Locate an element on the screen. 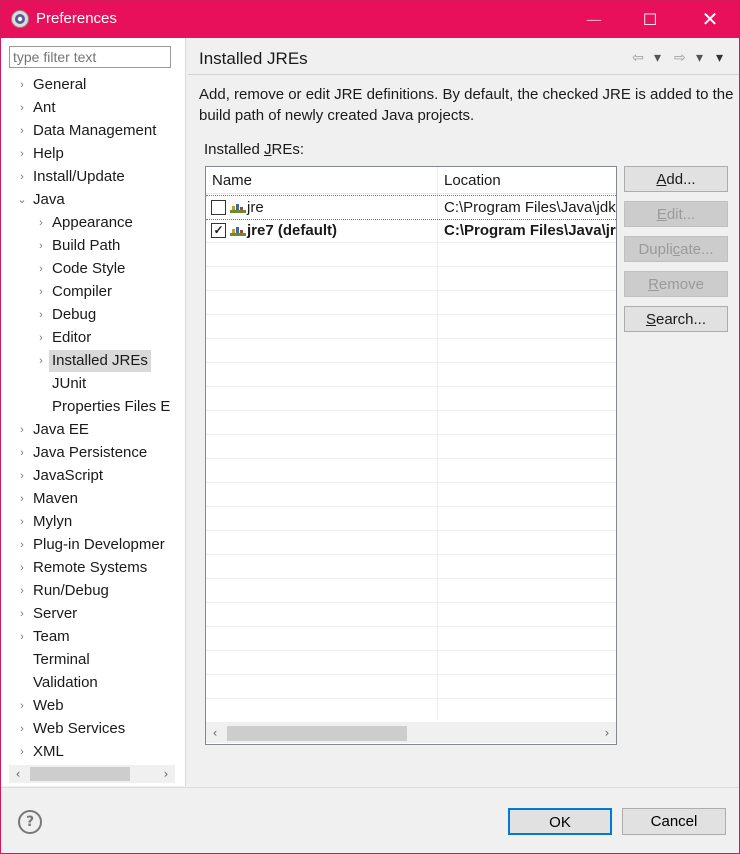 This screenshot has height=854, width=740. table-scroll-thumb is located at coordinates (317, 733).